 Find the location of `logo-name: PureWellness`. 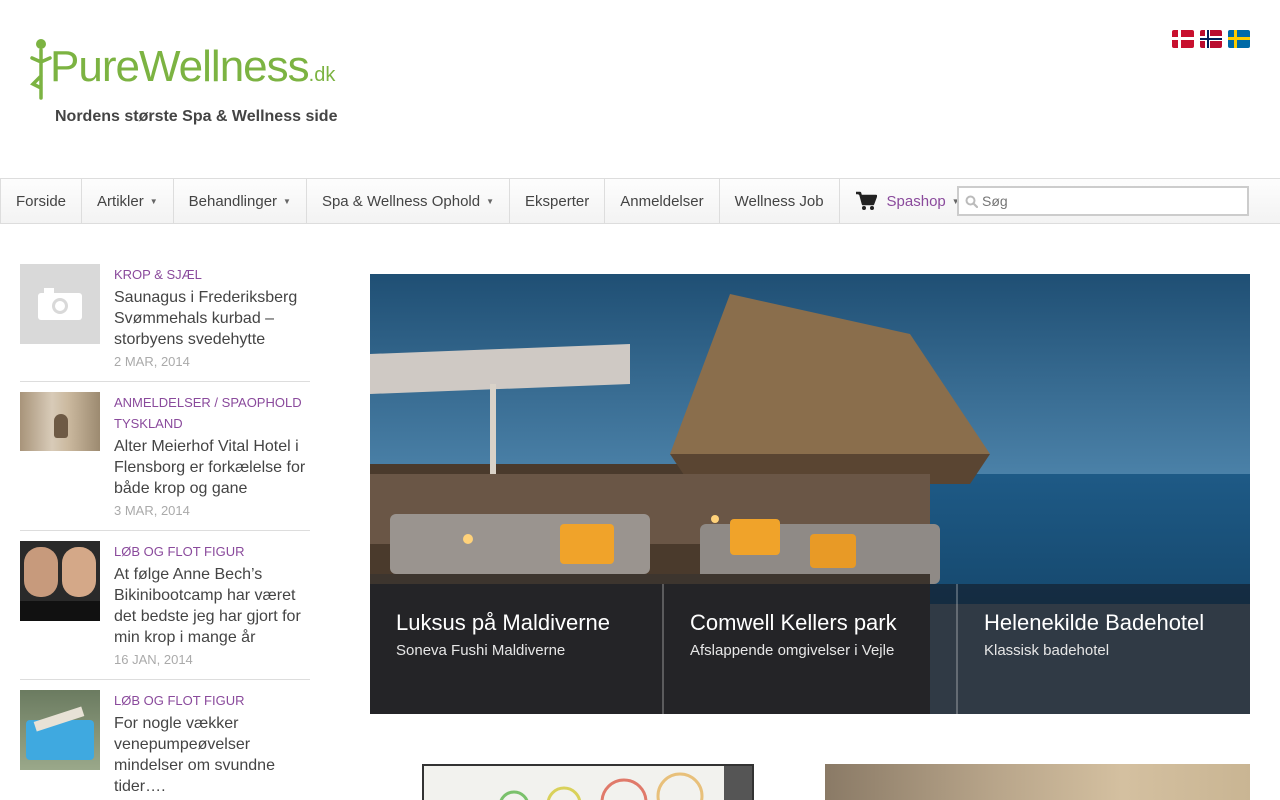

logo-name: PureWellness is located at coordinates (180, 66).